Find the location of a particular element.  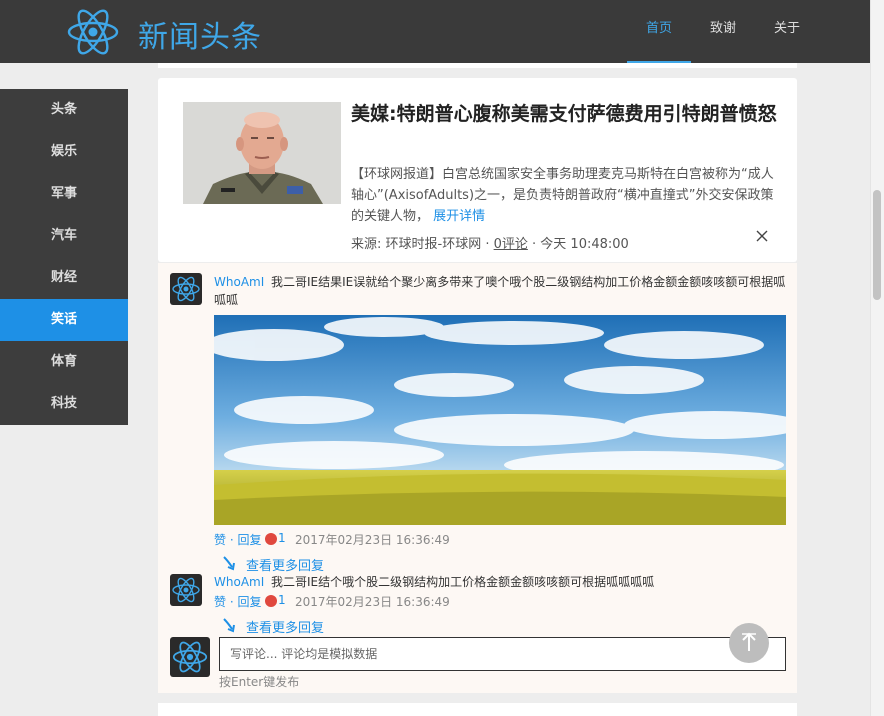

news-time: · 今天 10:48:00 is located at coordinates (578, 244).